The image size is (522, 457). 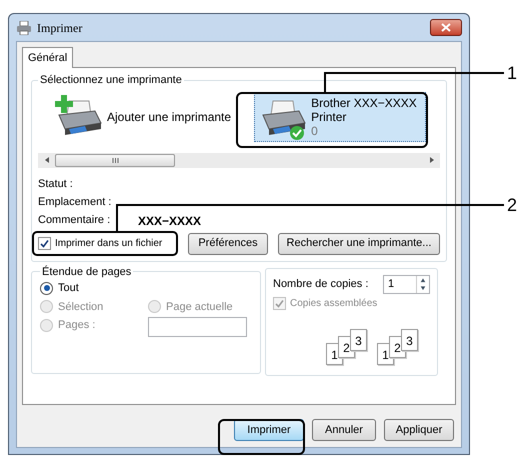 What do you see at coordinates (78, 114) in the screenshot?
I see `add-printer-icon` at bounding box center [78, 114].